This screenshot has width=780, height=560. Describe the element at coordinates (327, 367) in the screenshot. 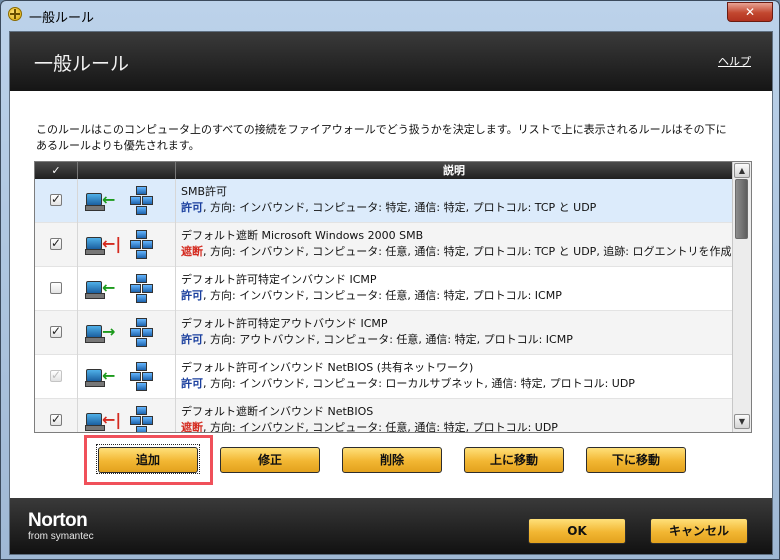

I see `rule-name: デフォルト許可インバウンド NetBIOS (共有ネットワーク)` at that location.